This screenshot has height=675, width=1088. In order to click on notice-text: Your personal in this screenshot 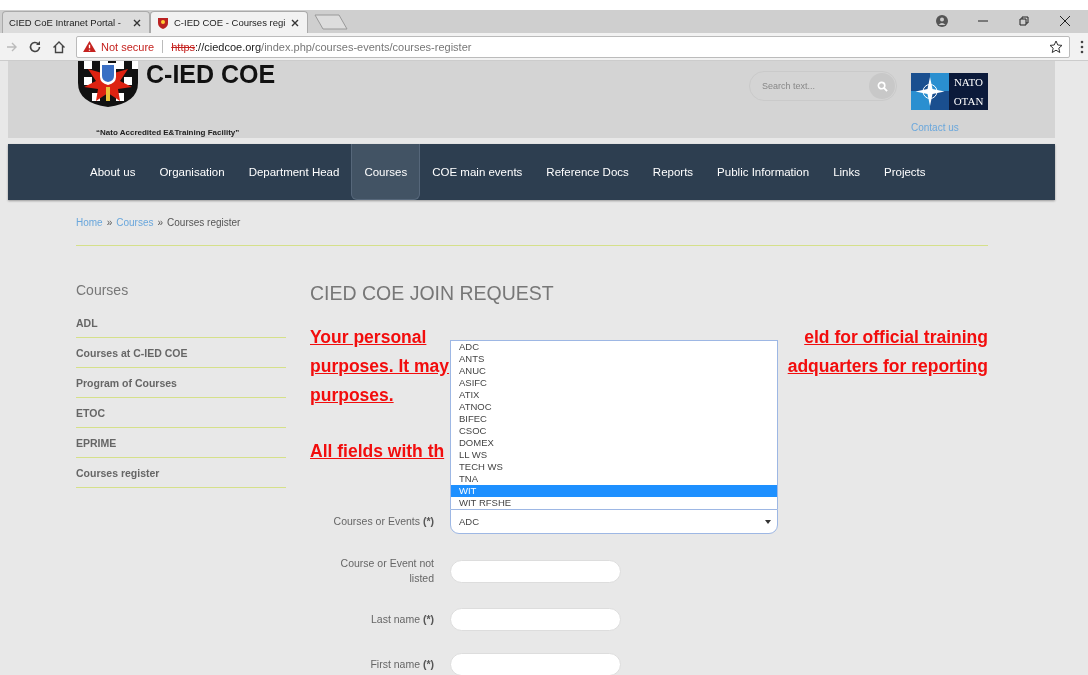, I will do `click(368, 337)`.